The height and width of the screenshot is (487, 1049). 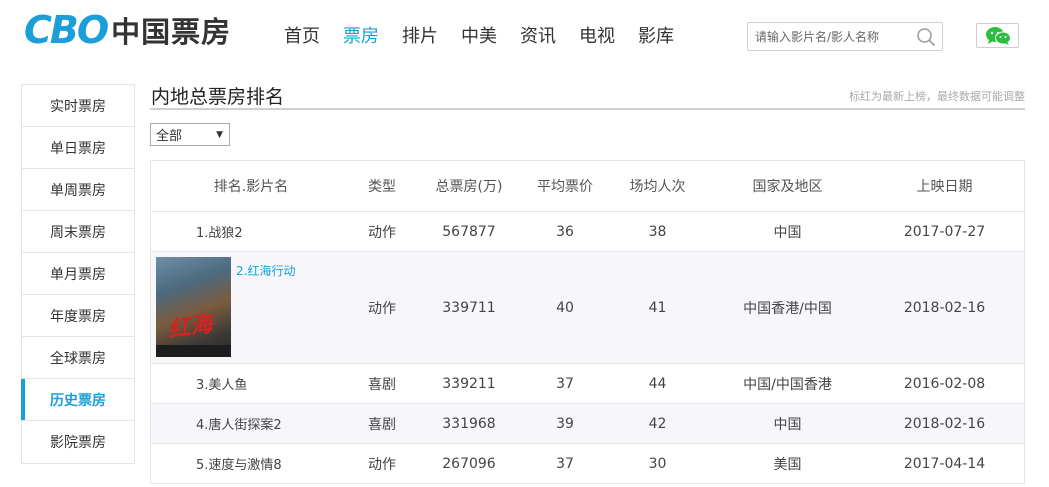 I want to click on sidebar-item-history: 历史票房, so click(x=77, y=400).